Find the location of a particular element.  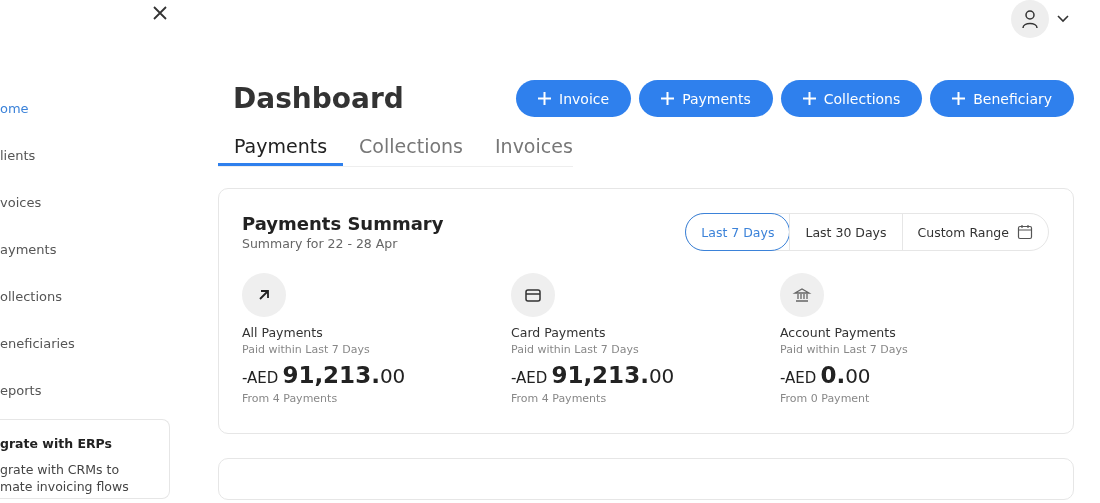

tab: Payments is located at coordinates (281, 146).